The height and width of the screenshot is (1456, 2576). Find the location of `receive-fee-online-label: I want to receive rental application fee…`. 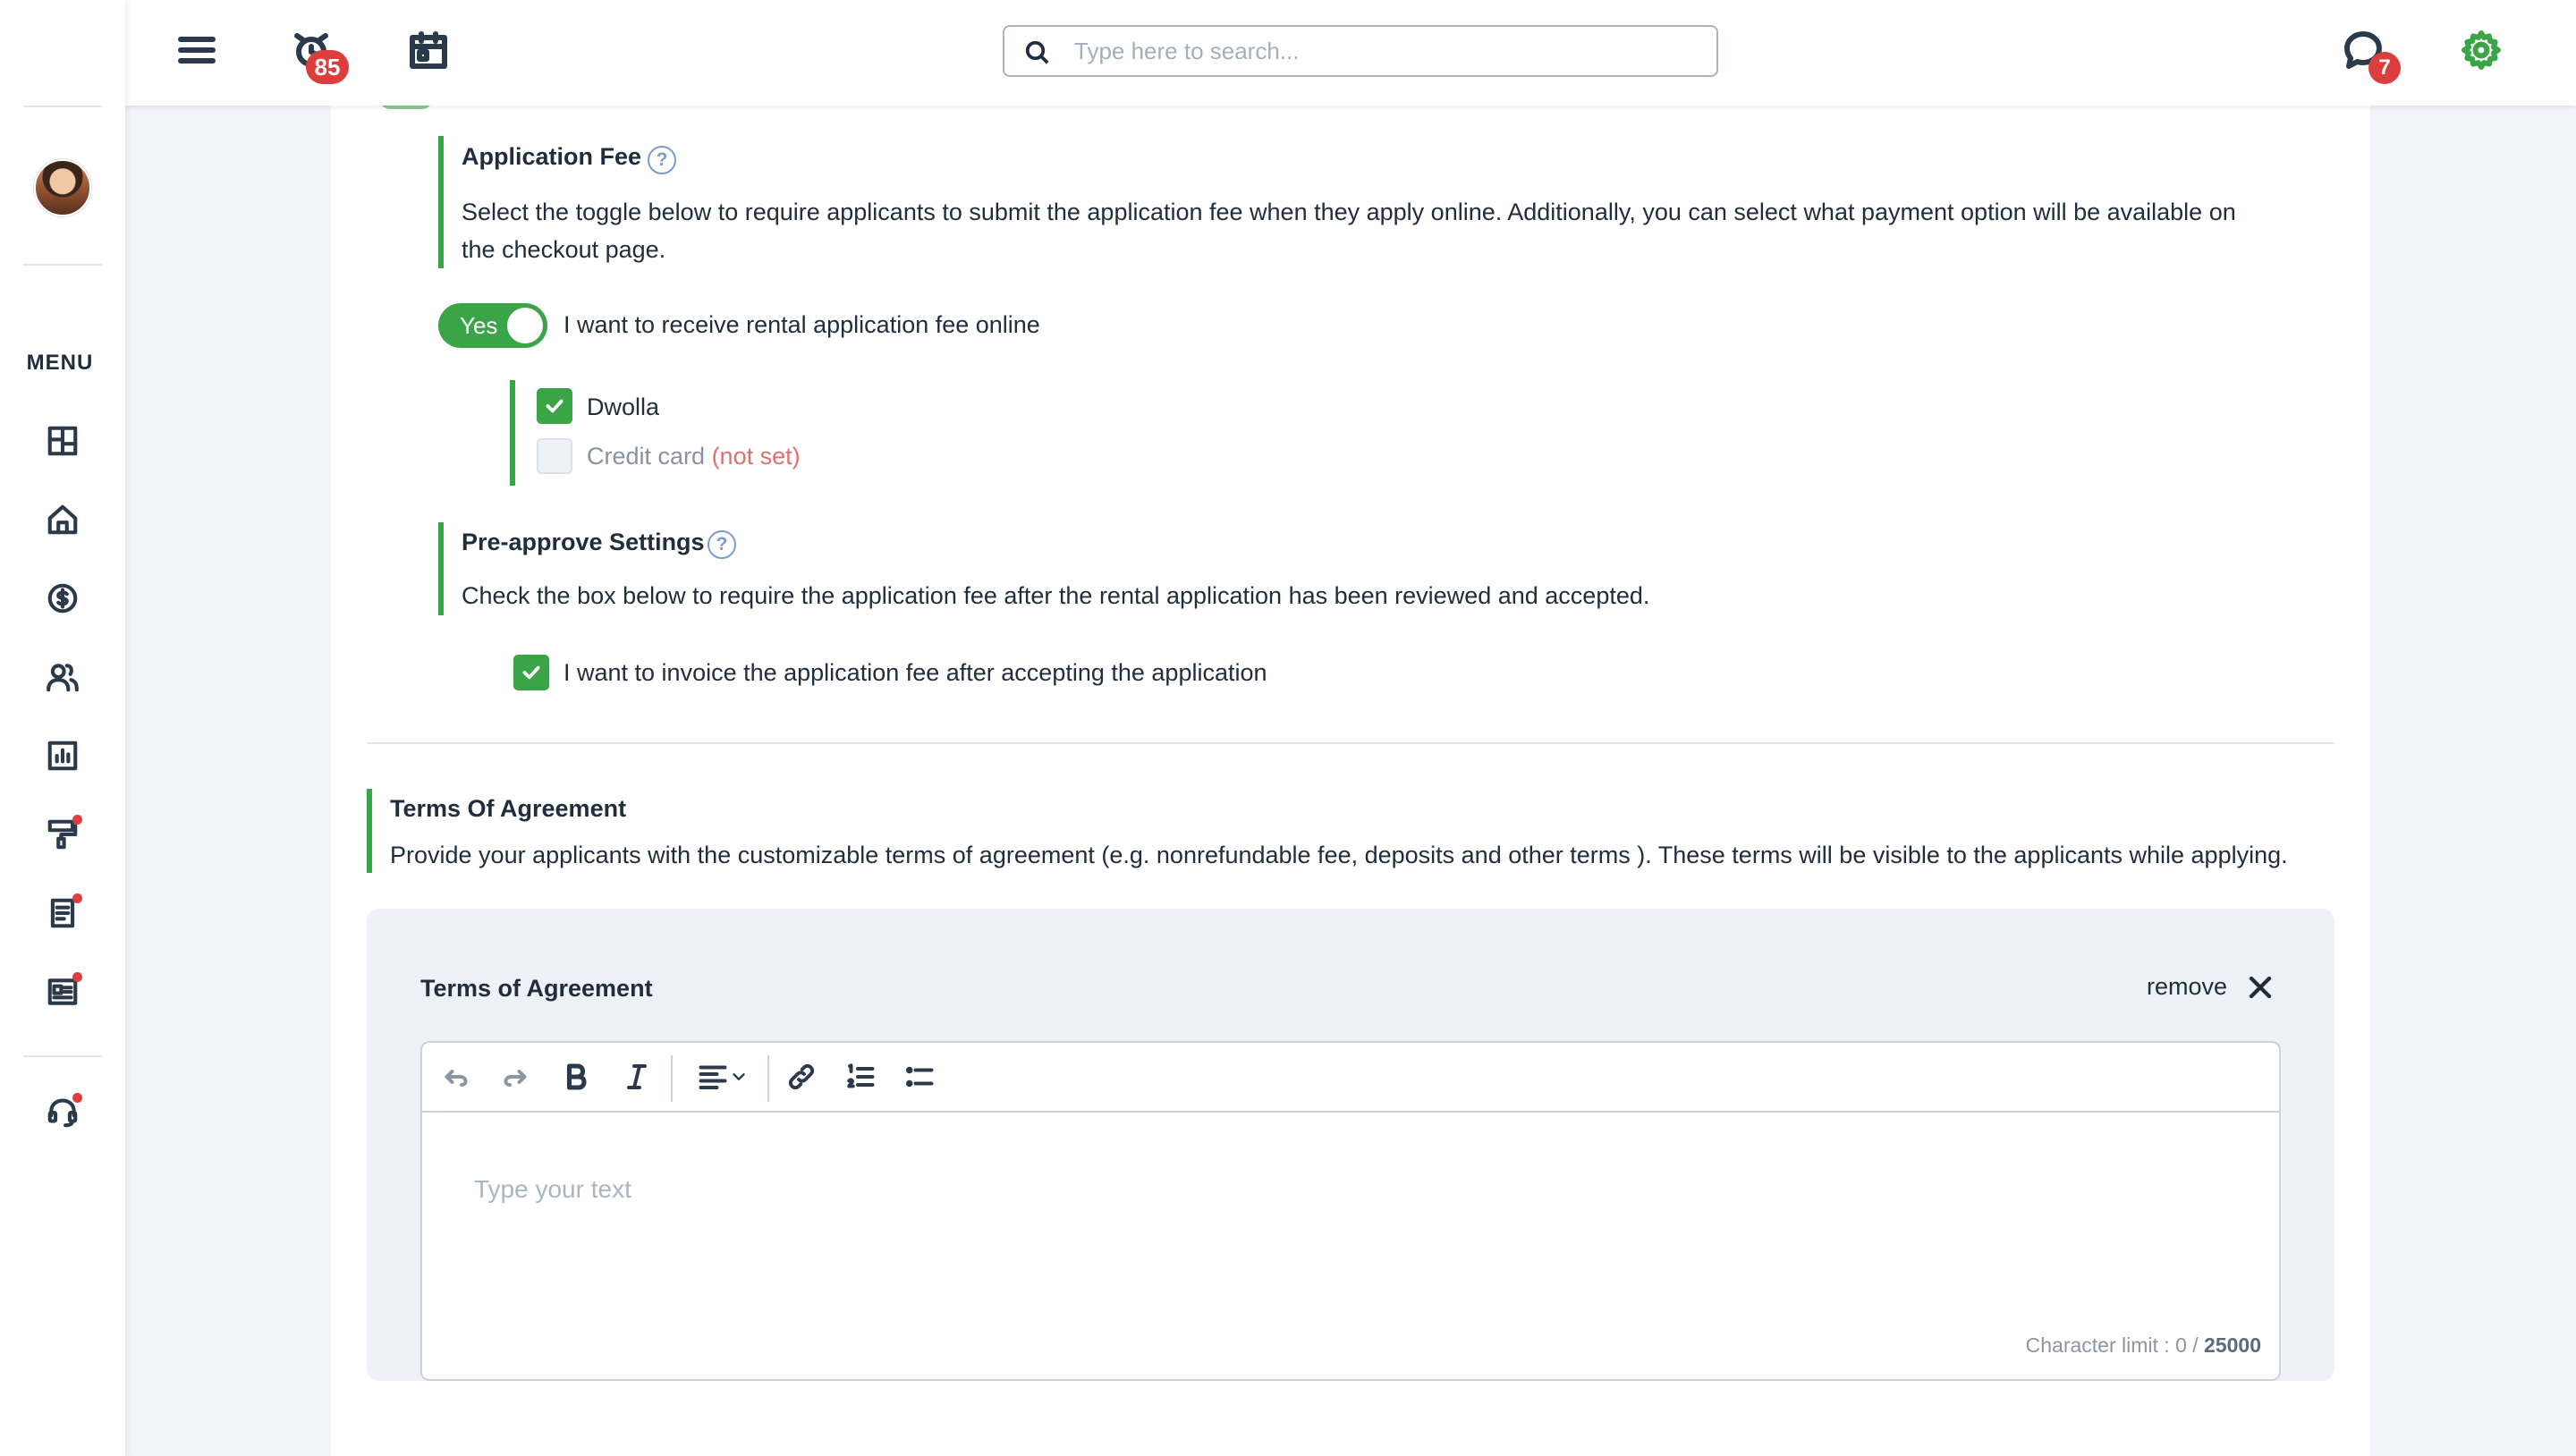

receive-fee-online-label: I want to receive rental application fee… is located at coordinates (802, 324).